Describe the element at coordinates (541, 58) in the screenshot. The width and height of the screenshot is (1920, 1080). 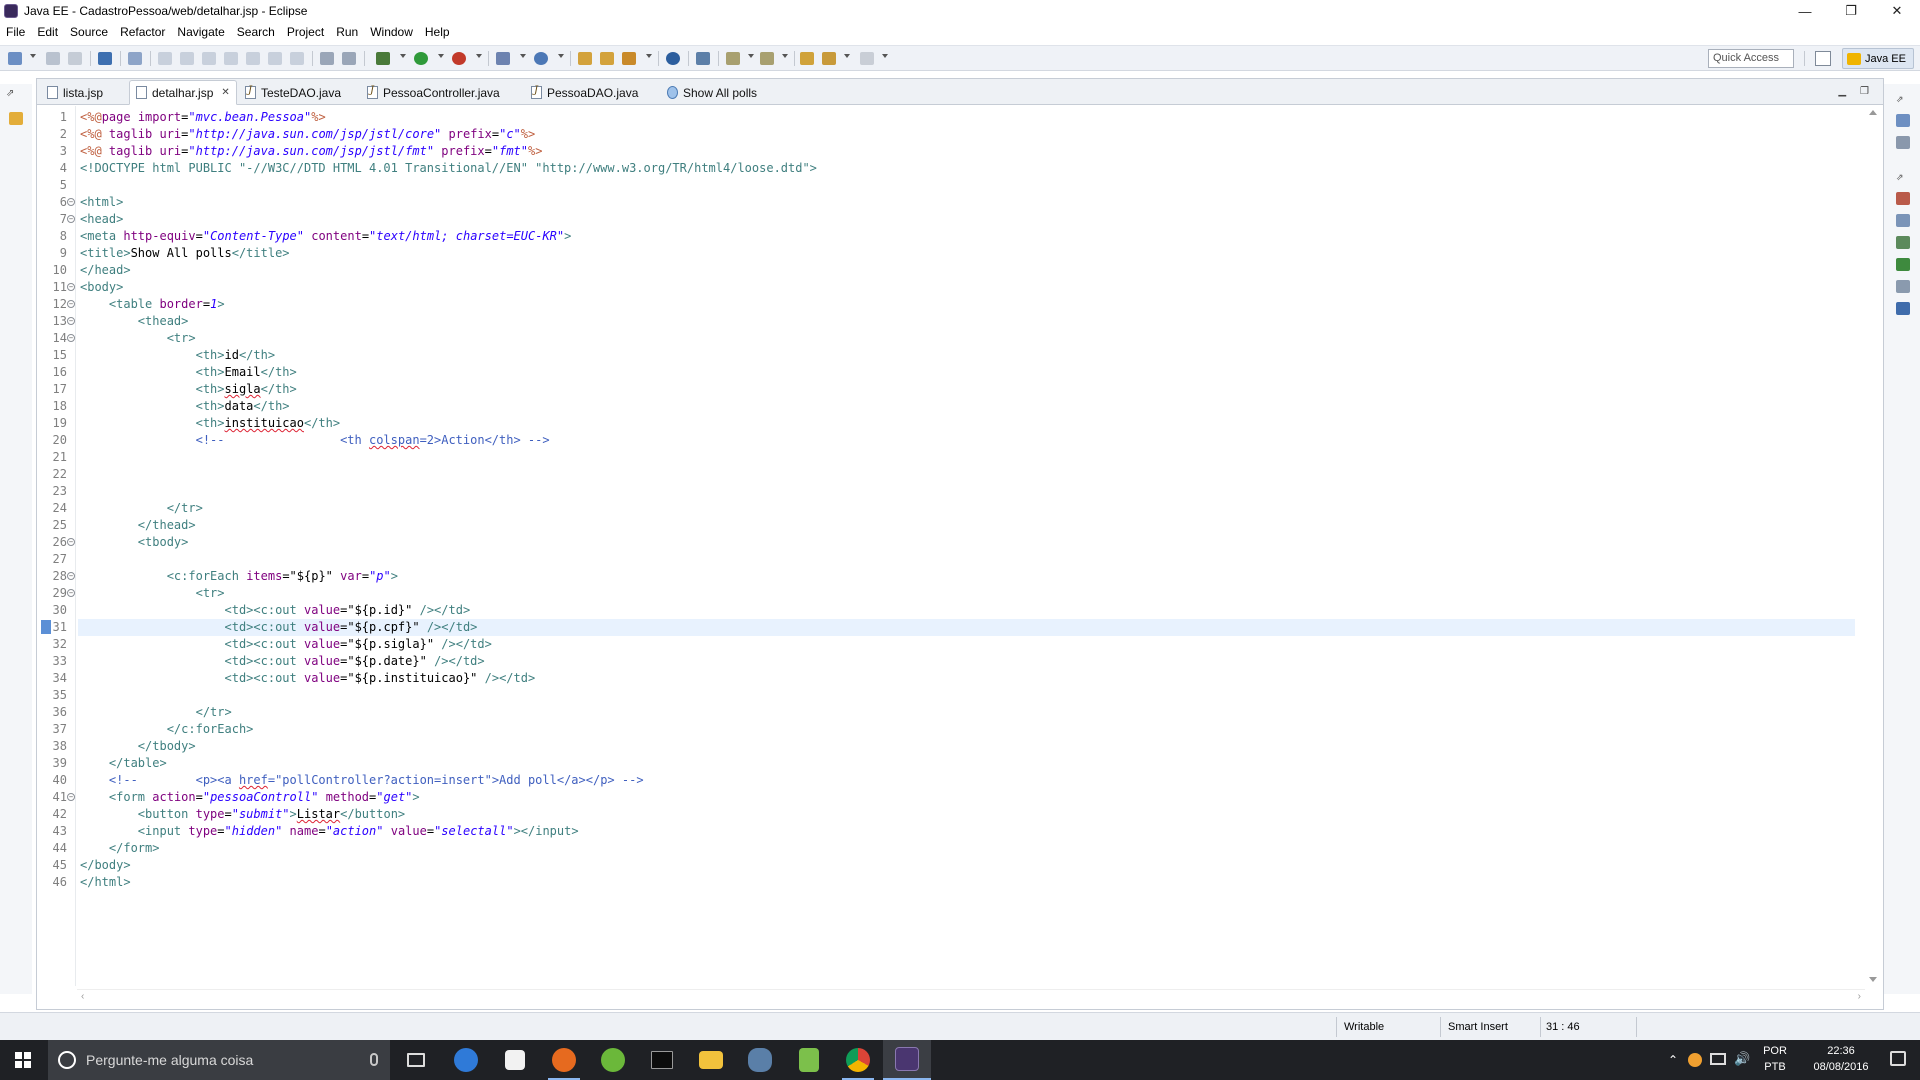
I see `new-web-icon` at that location.